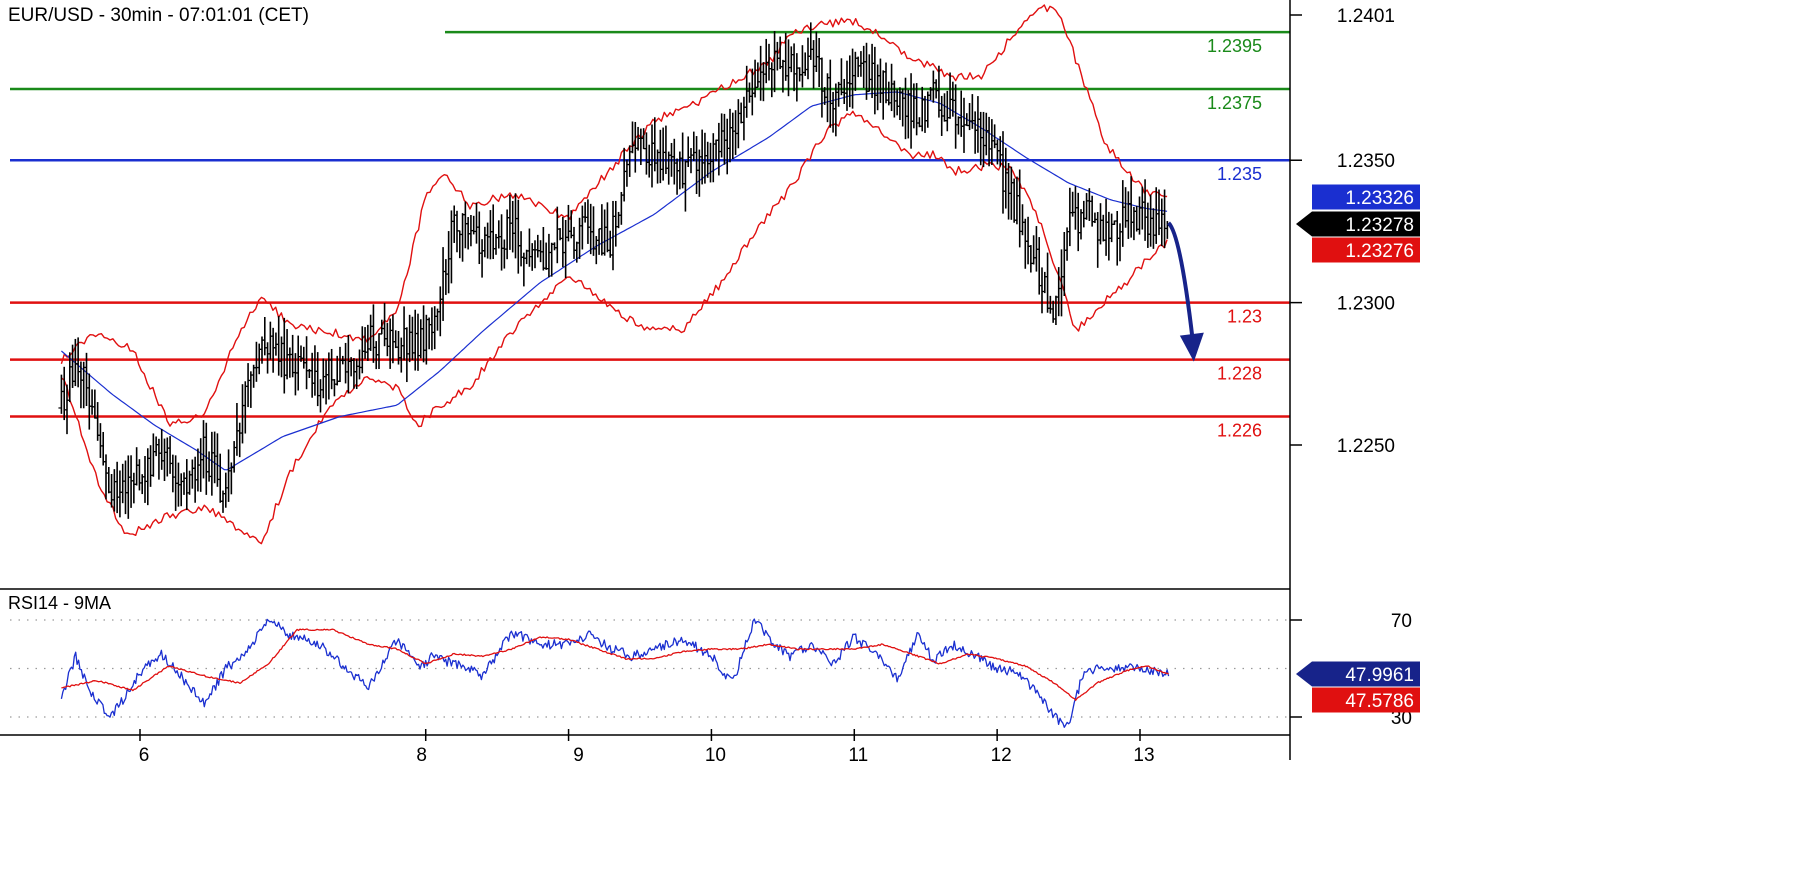 This screenshot has width=1800, height=879. I want to click on x-tick-label: 10, so click(715, 755).